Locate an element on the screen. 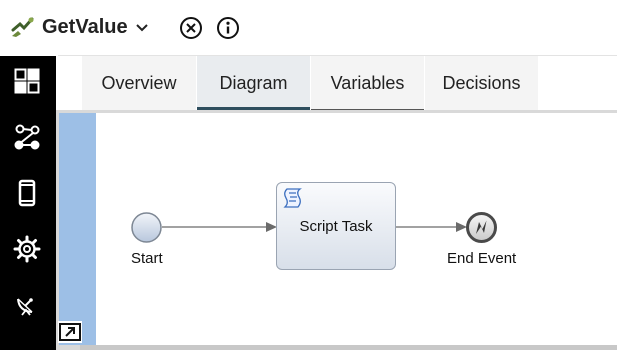  start-event-label: Start is located at coordinates (147, 258).